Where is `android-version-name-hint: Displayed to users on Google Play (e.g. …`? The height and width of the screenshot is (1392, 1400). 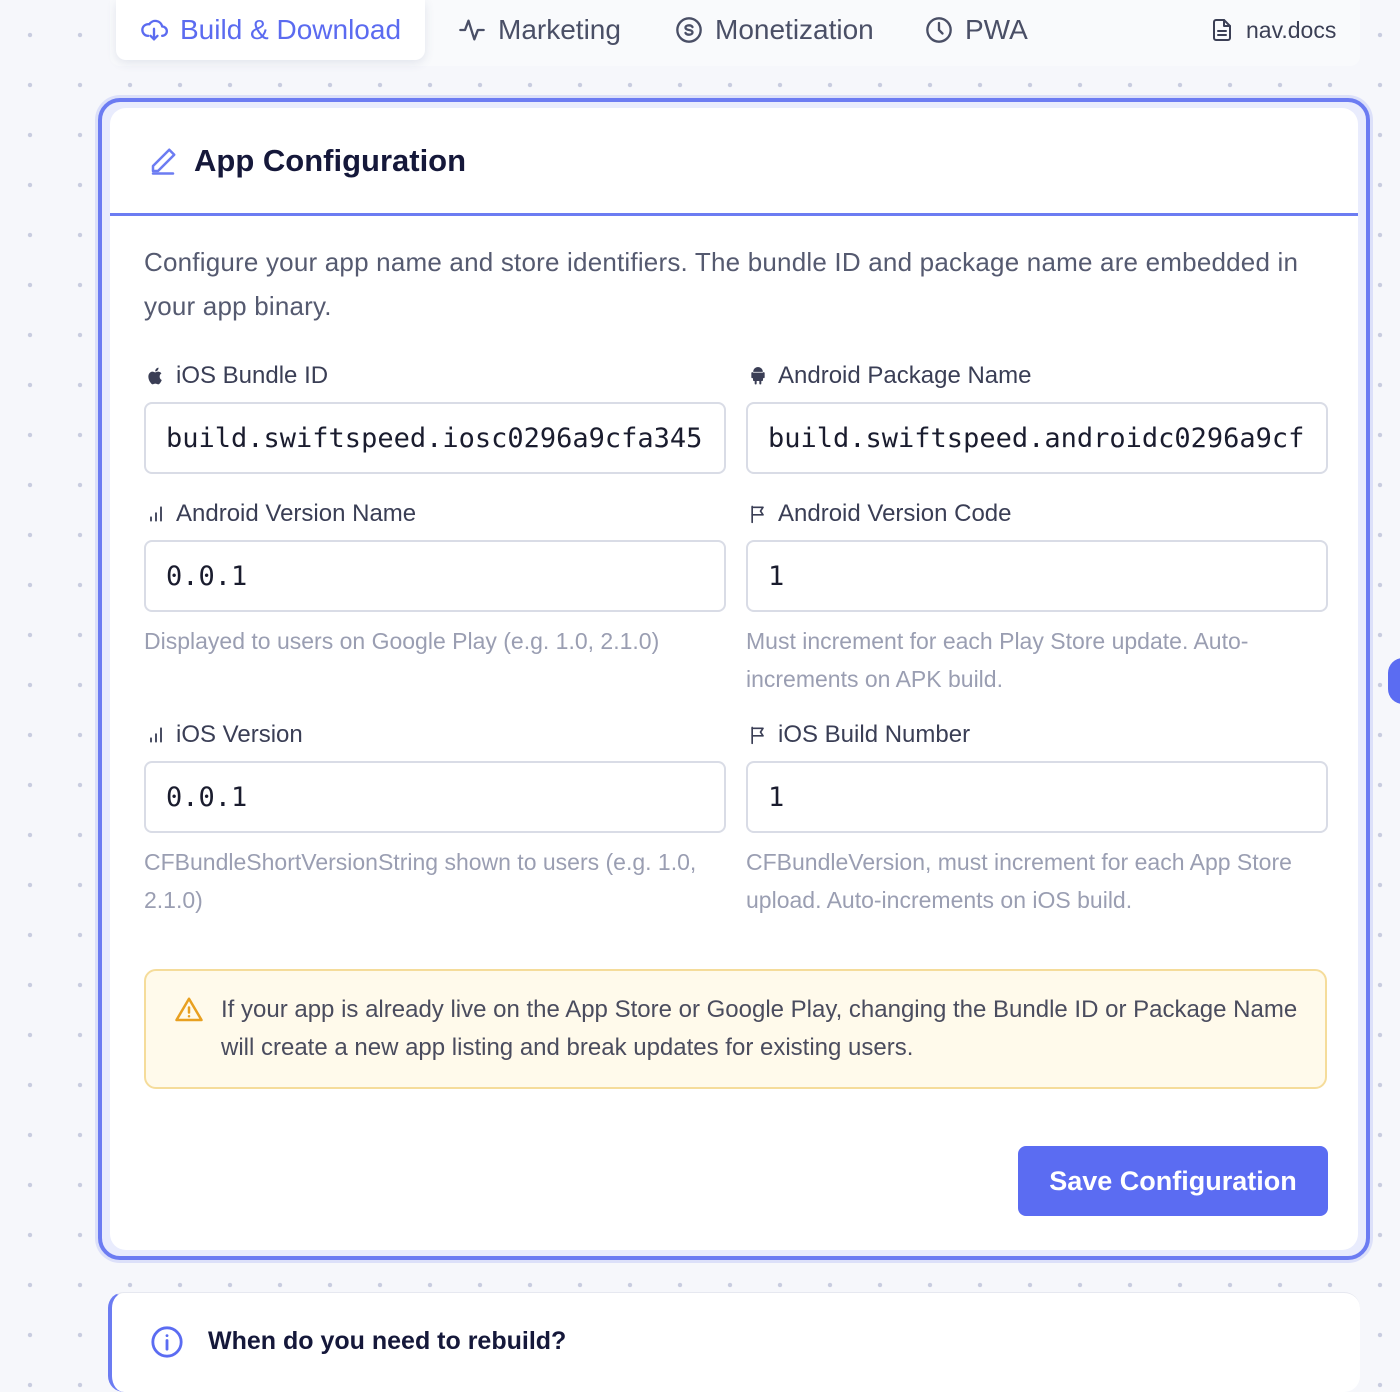 android-version-name-hint: Displayed to users on Google Play (e.g. … is located at coordinates (402, 641).